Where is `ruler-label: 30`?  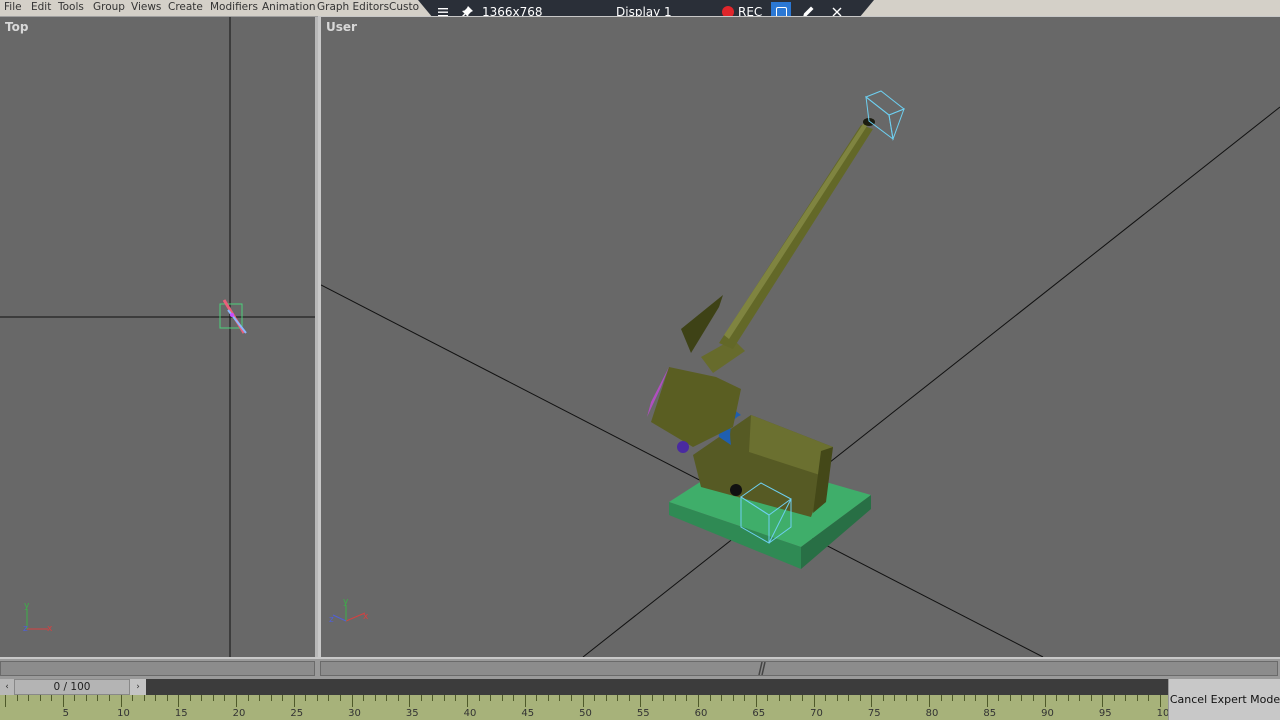 ruler-label: 30 is located at coordinates (354, 713).